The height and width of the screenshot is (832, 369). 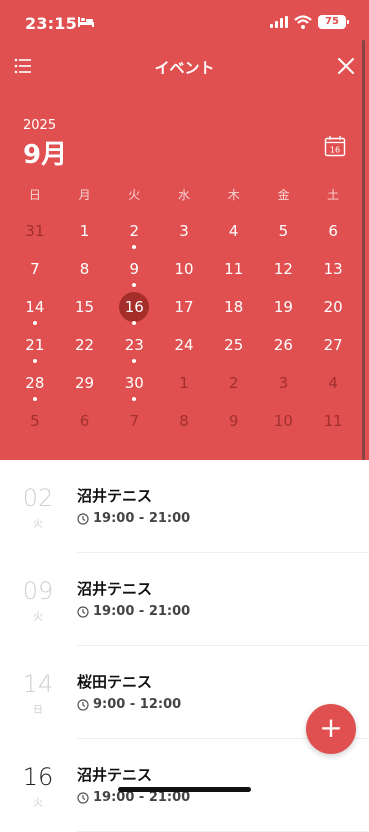 I want to click on event-day-number: 09, so click(x=38, y=591).